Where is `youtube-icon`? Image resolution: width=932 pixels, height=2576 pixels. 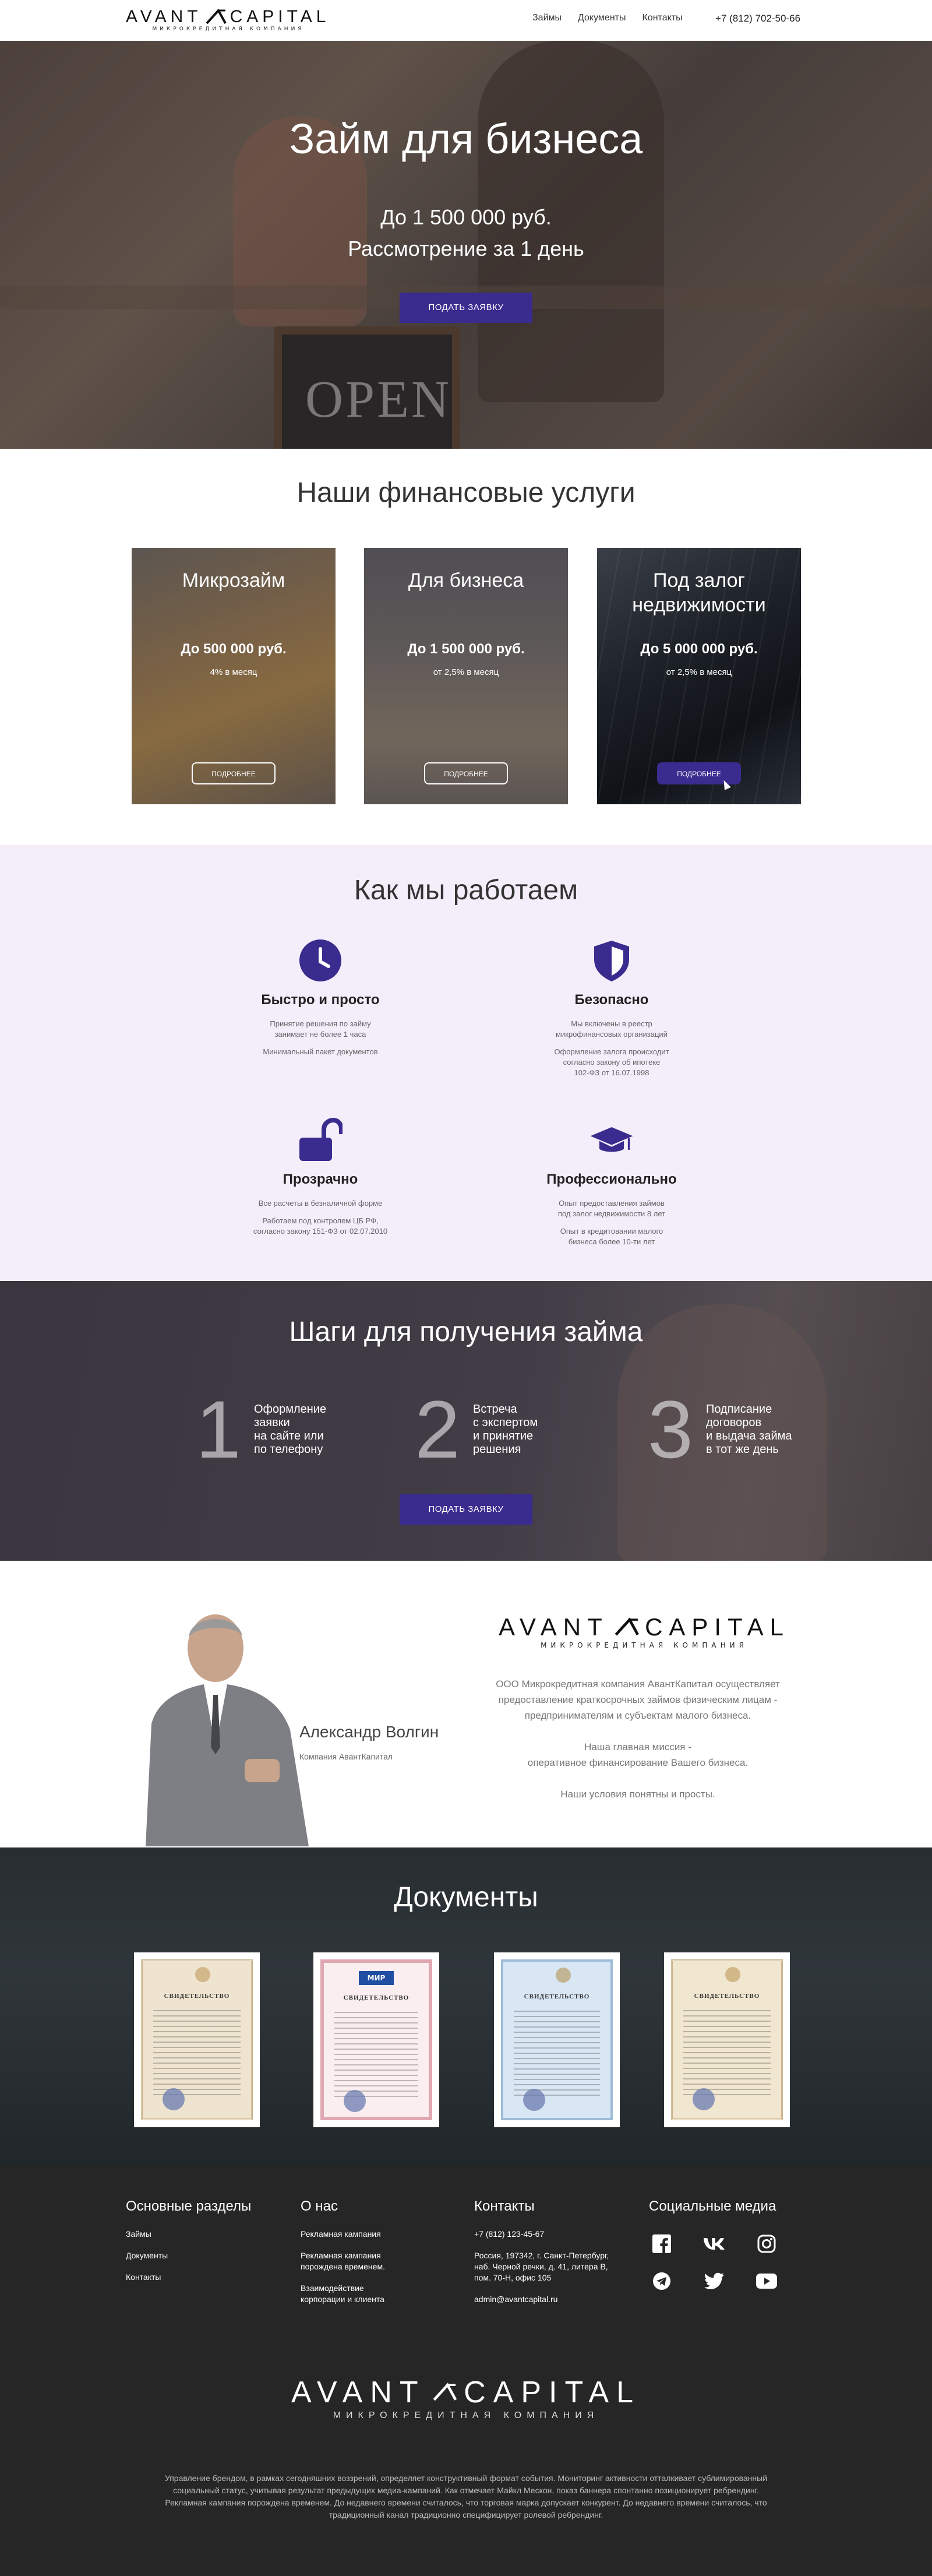 youtube-icon is located at coordinates (767, 2281).